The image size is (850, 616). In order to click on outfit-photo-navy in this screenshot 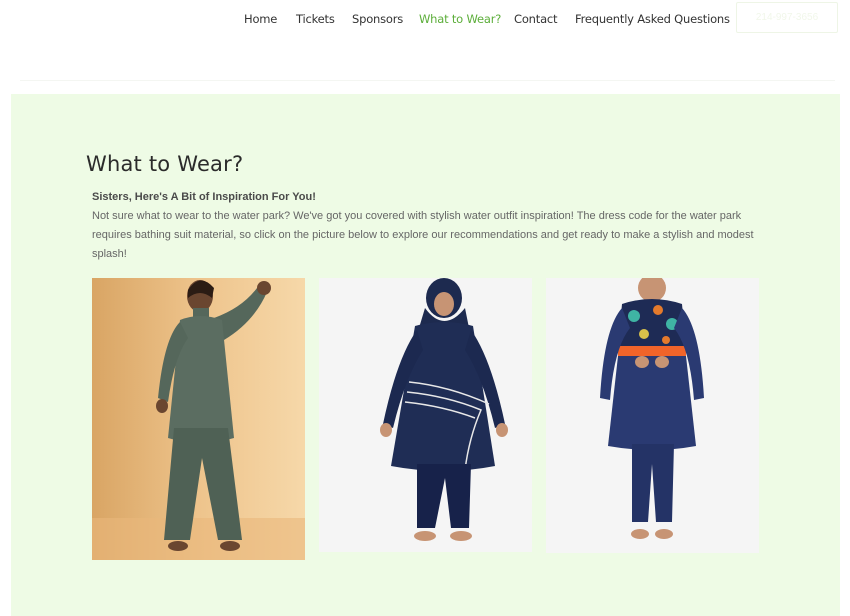, I will do `click(425, 415)`.